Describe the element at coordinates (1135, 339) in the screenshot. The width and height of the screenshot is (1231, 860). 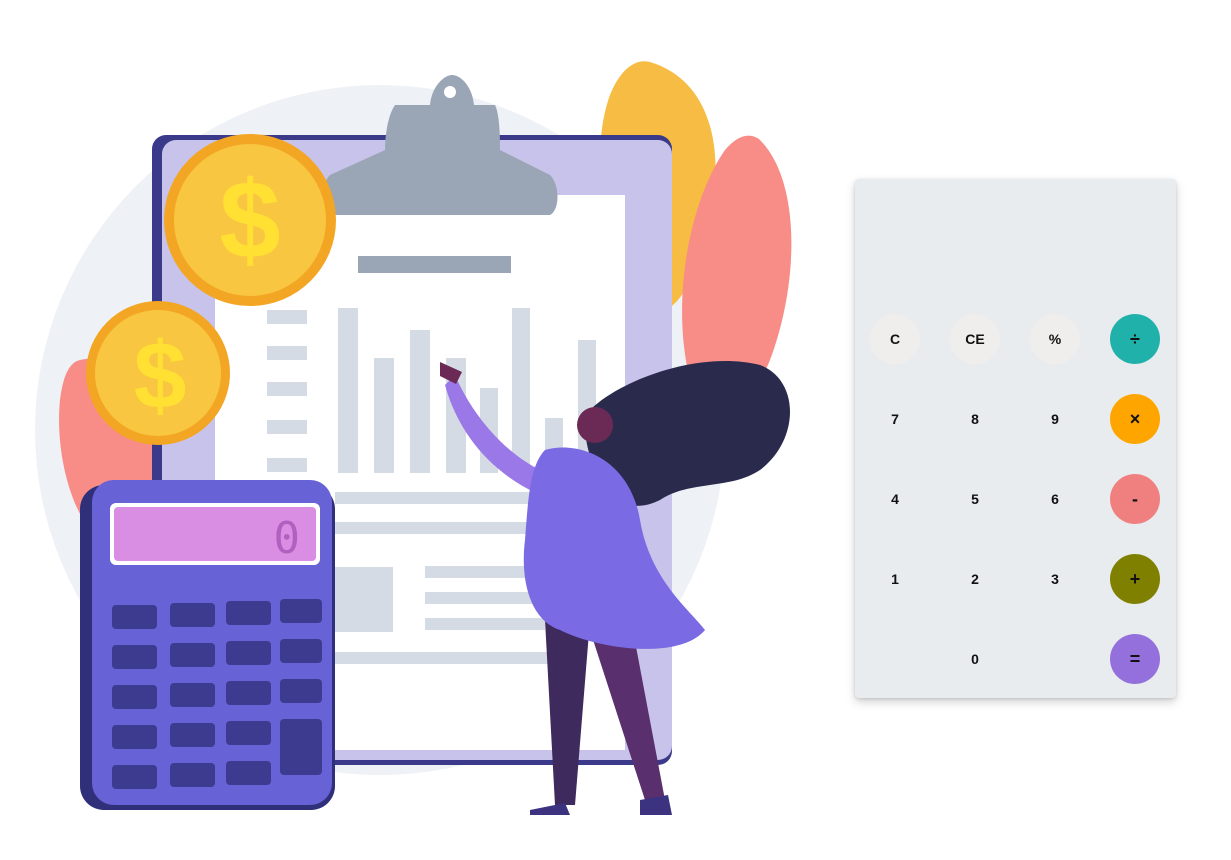
I see `divide-button: ÷` at that location.